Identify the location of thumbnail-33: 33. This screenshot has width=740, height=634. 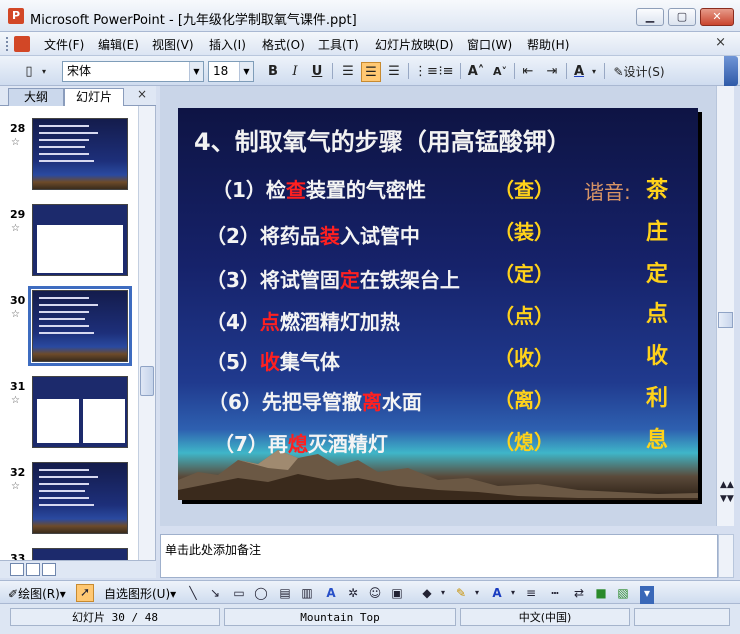
(69, 551).